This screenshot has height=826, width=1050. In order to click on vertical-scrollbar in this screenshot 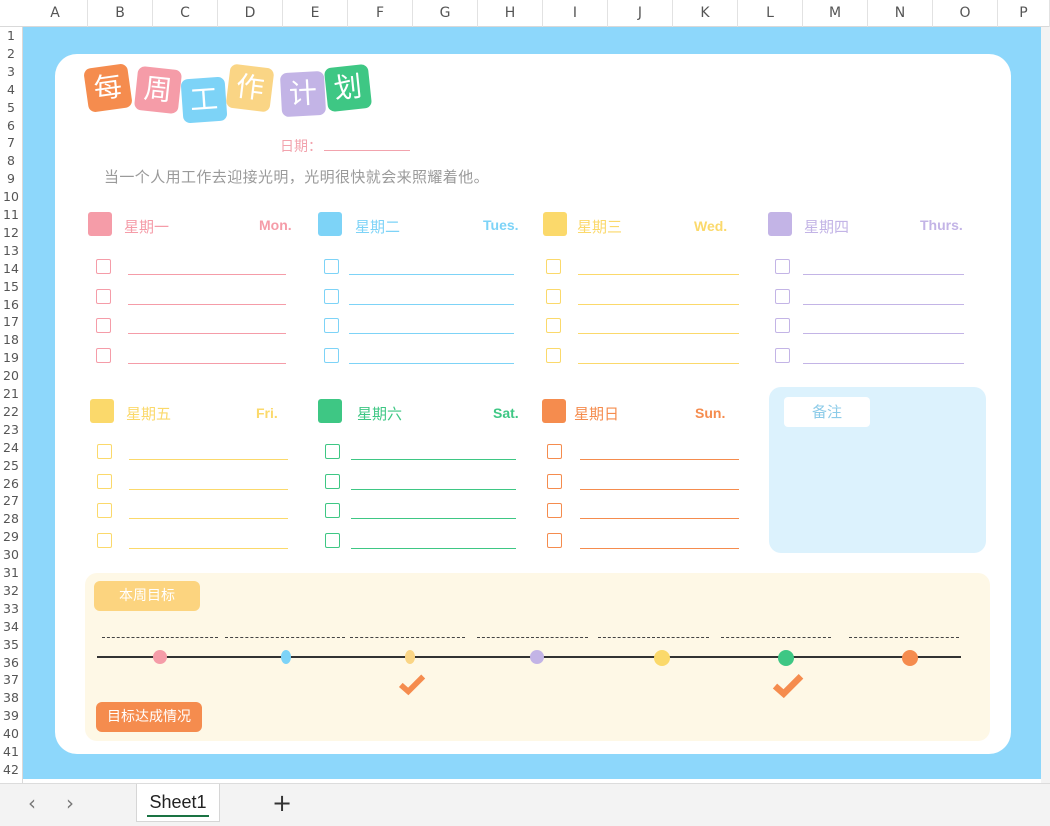, I will do `click(1045, 405)`.